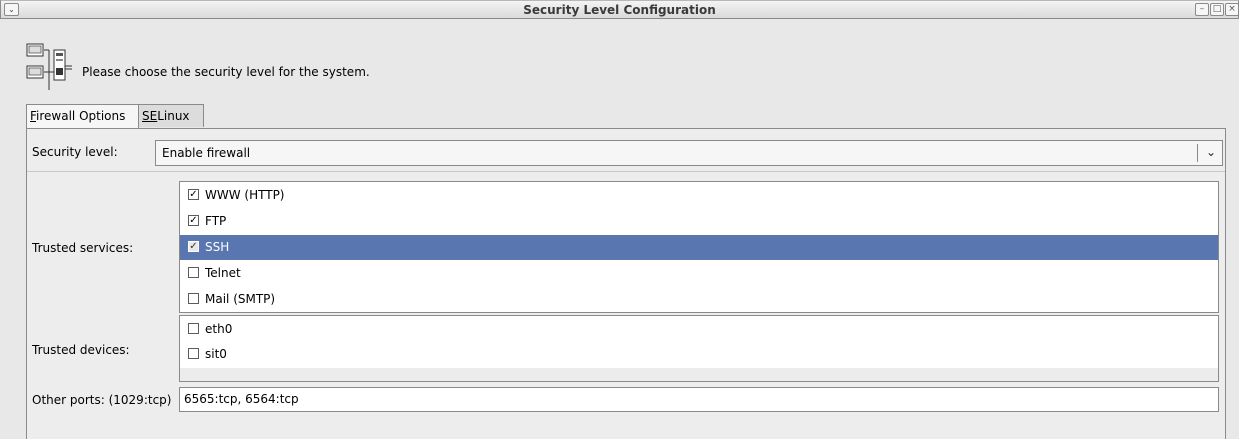 The width and height of the screenshot is (1239, 439). I want to click on security-level-dropdown: Enable firewall ⌄, so click(689, 153).